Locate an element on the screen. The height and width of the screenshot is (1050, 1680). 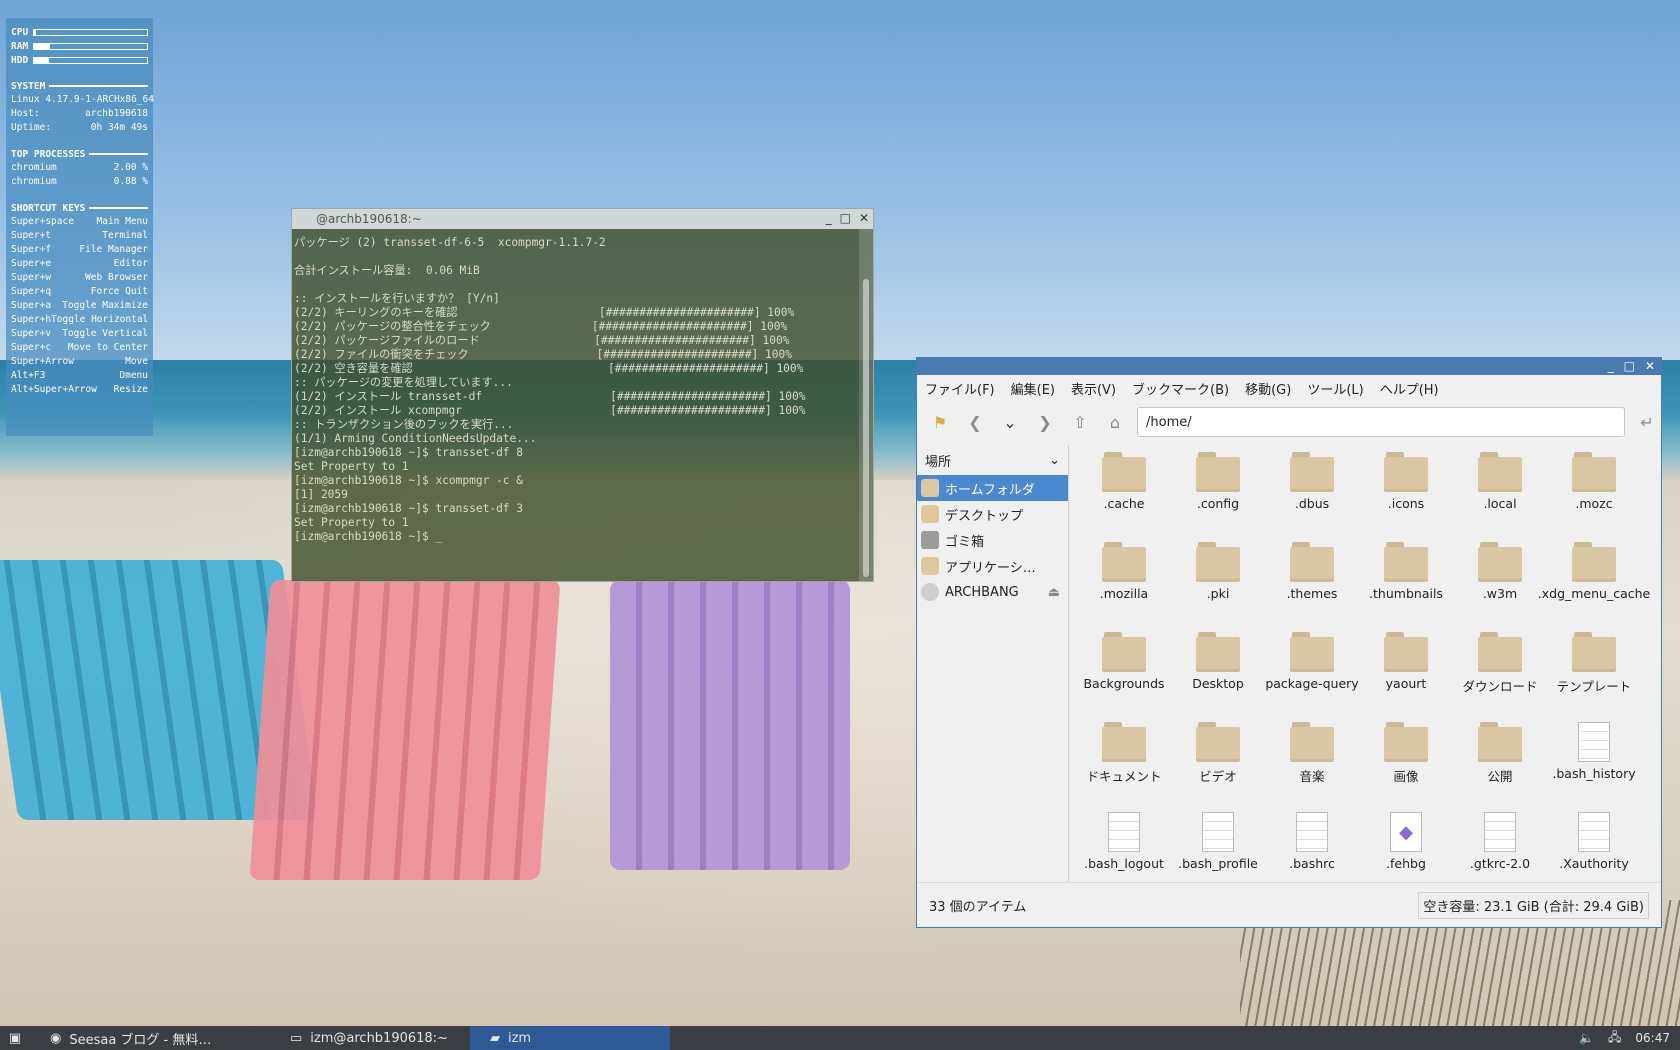
file-item: ◆ .fehbg is located at coordinates (1406, 847).